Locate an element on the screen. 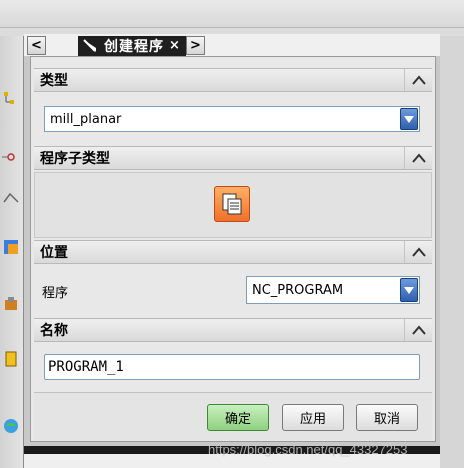 Image resolution: width=464 pixels, height=468 pixels. apply-label: 应用 is located at coordinates (312, 419).